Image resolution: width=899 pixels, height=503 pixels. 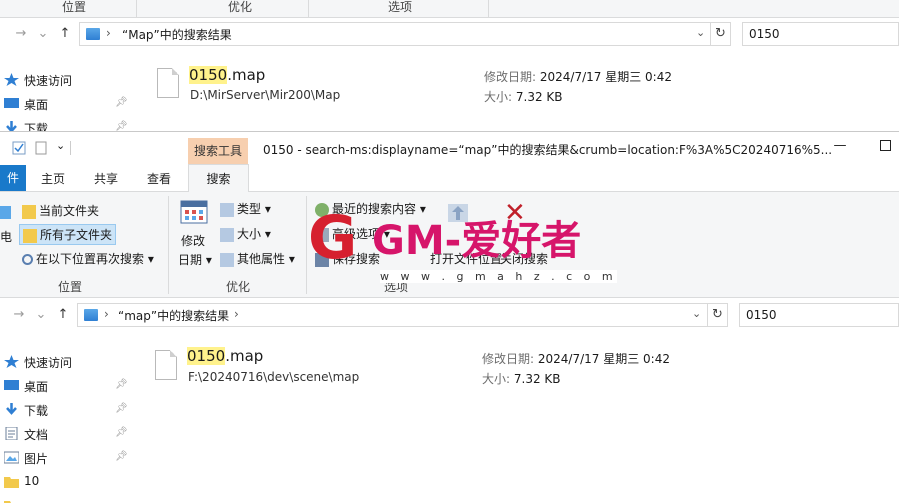 What do you see at coordinates (218, 151) in the screenshot?
I see `context-tab-search-tools: 搜索工具` at bounding box center [218, 151].